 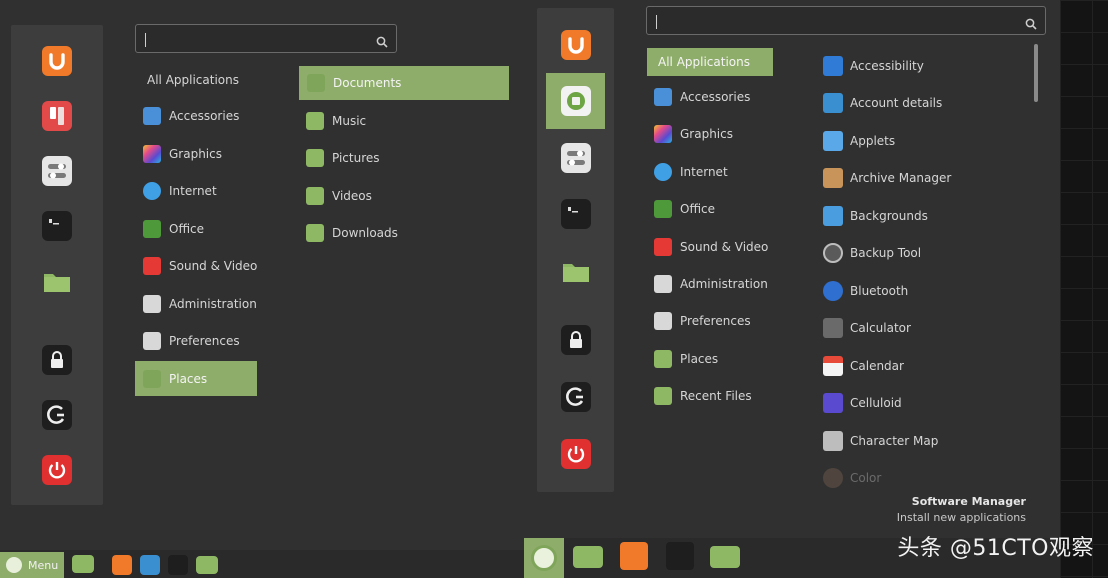 I want to click on apps-scrollbar, so click(x=1036, y=73).